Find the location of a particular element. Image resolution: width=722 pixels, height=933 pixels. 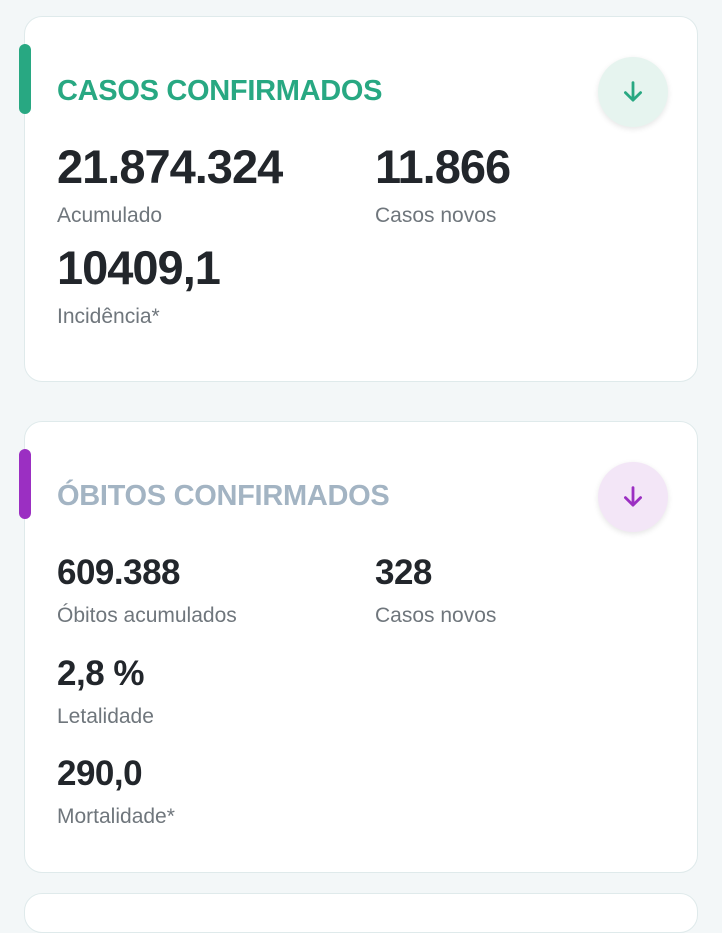

obitos-download-button is located at coordinates (633, 497).